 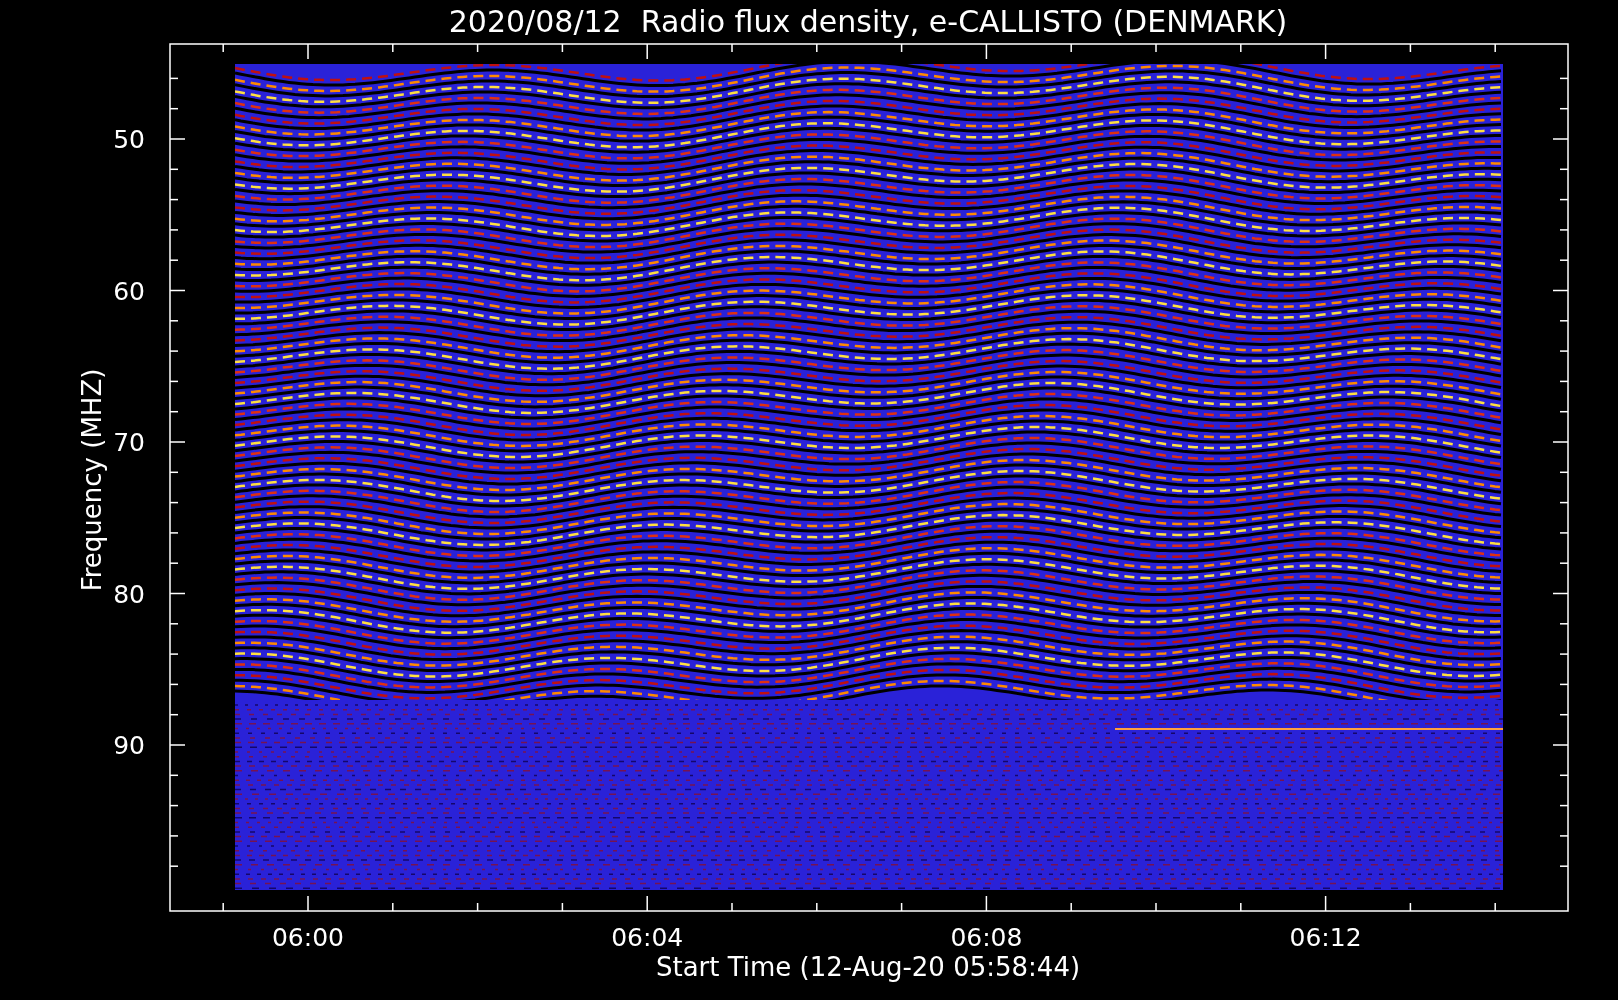 What do you see at coordinates (647, 937) in the screenshot?
I see `x-tick-label: 06:04` at bounding box center [647, 937].